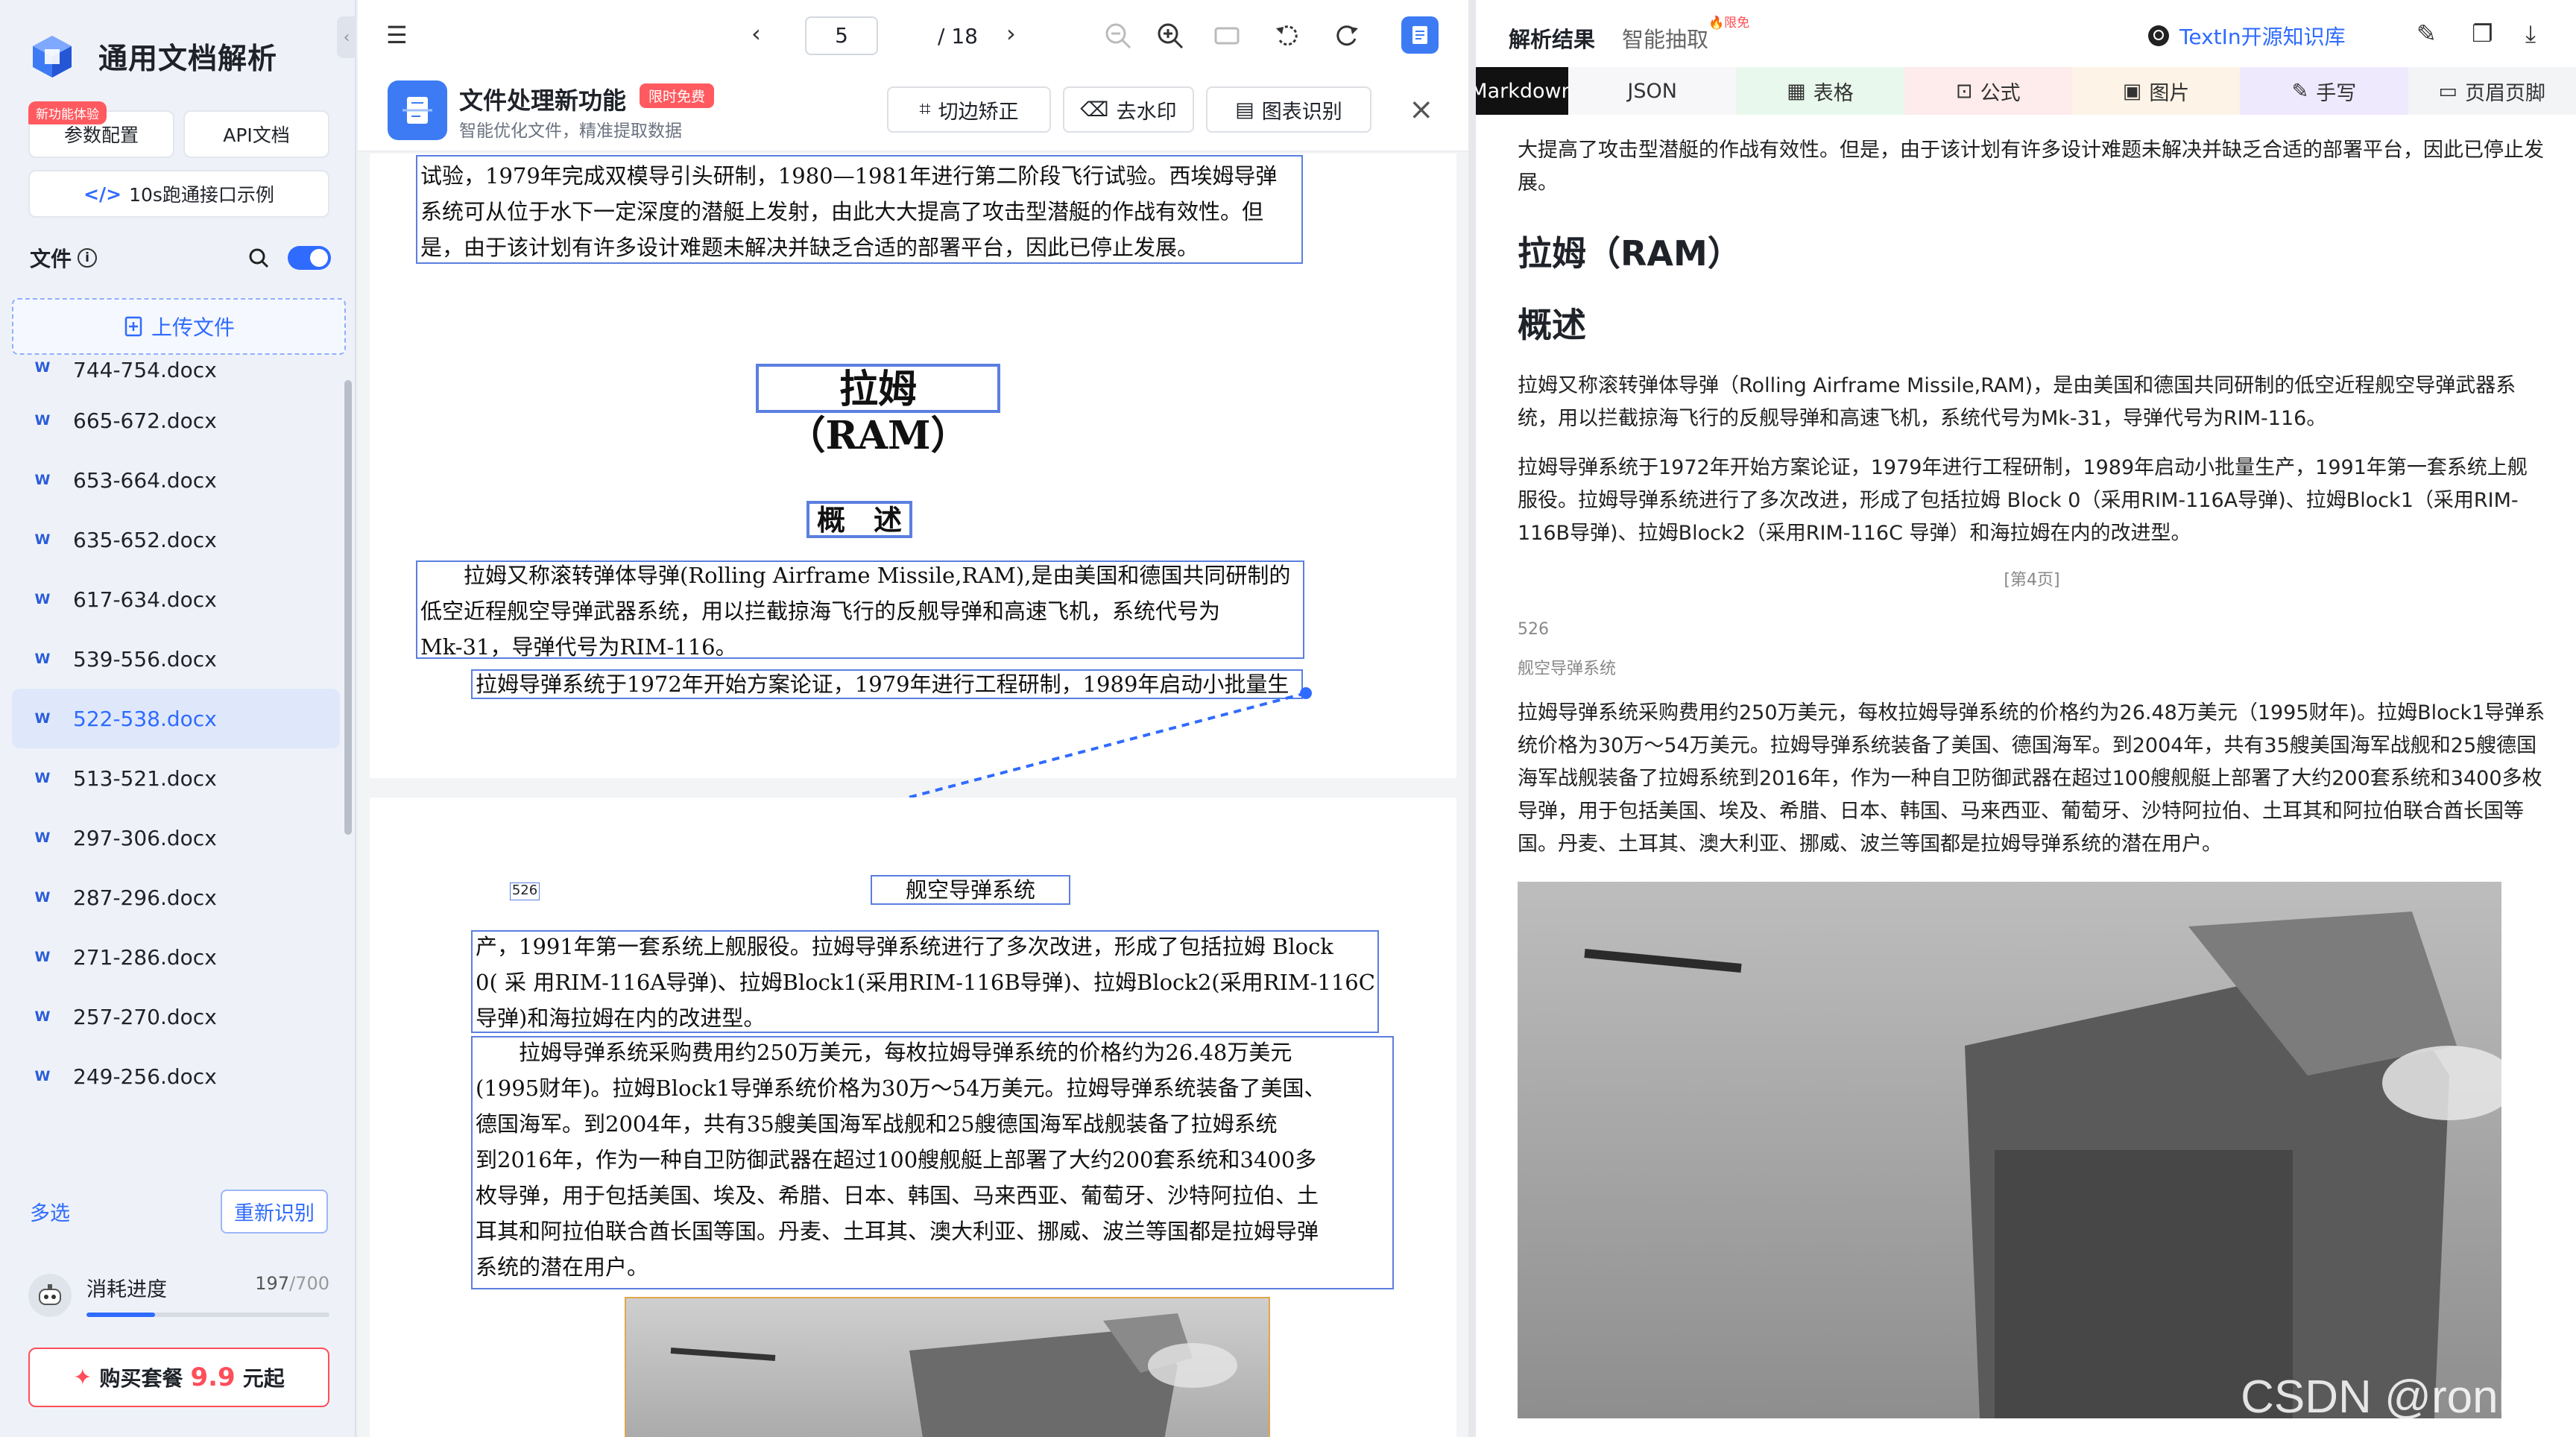 Image resolution: width=2576 pixels, height=1437 pixels. What do you see at coordinates (2032, 581) in the screenshot?
I see `page-marker: [第4页]` at bounding box center [2032, 581].